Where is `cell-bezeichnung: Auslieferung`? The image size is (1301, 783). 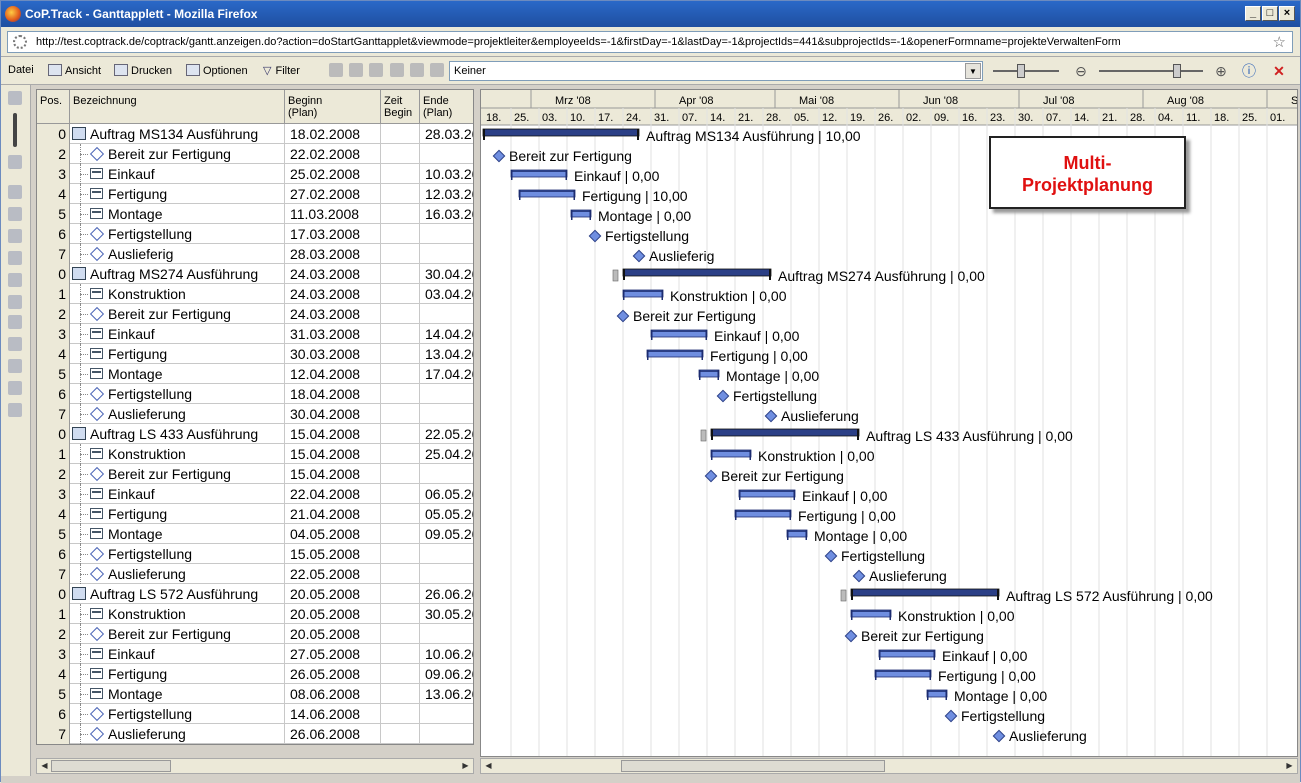 cell-bezeichnung: Auslieferung is located at coordinates (177, 574).